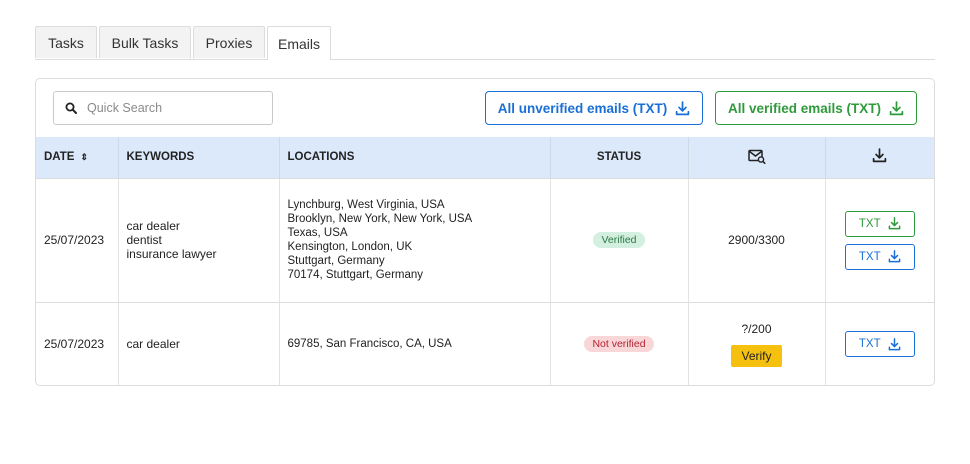 The height and width of the screenshot is (464, 970). What do you see at coordinates (757, 239) in the screenshot?
I see `cell-emails: 2900/3300` at bounding box center [757, 239].